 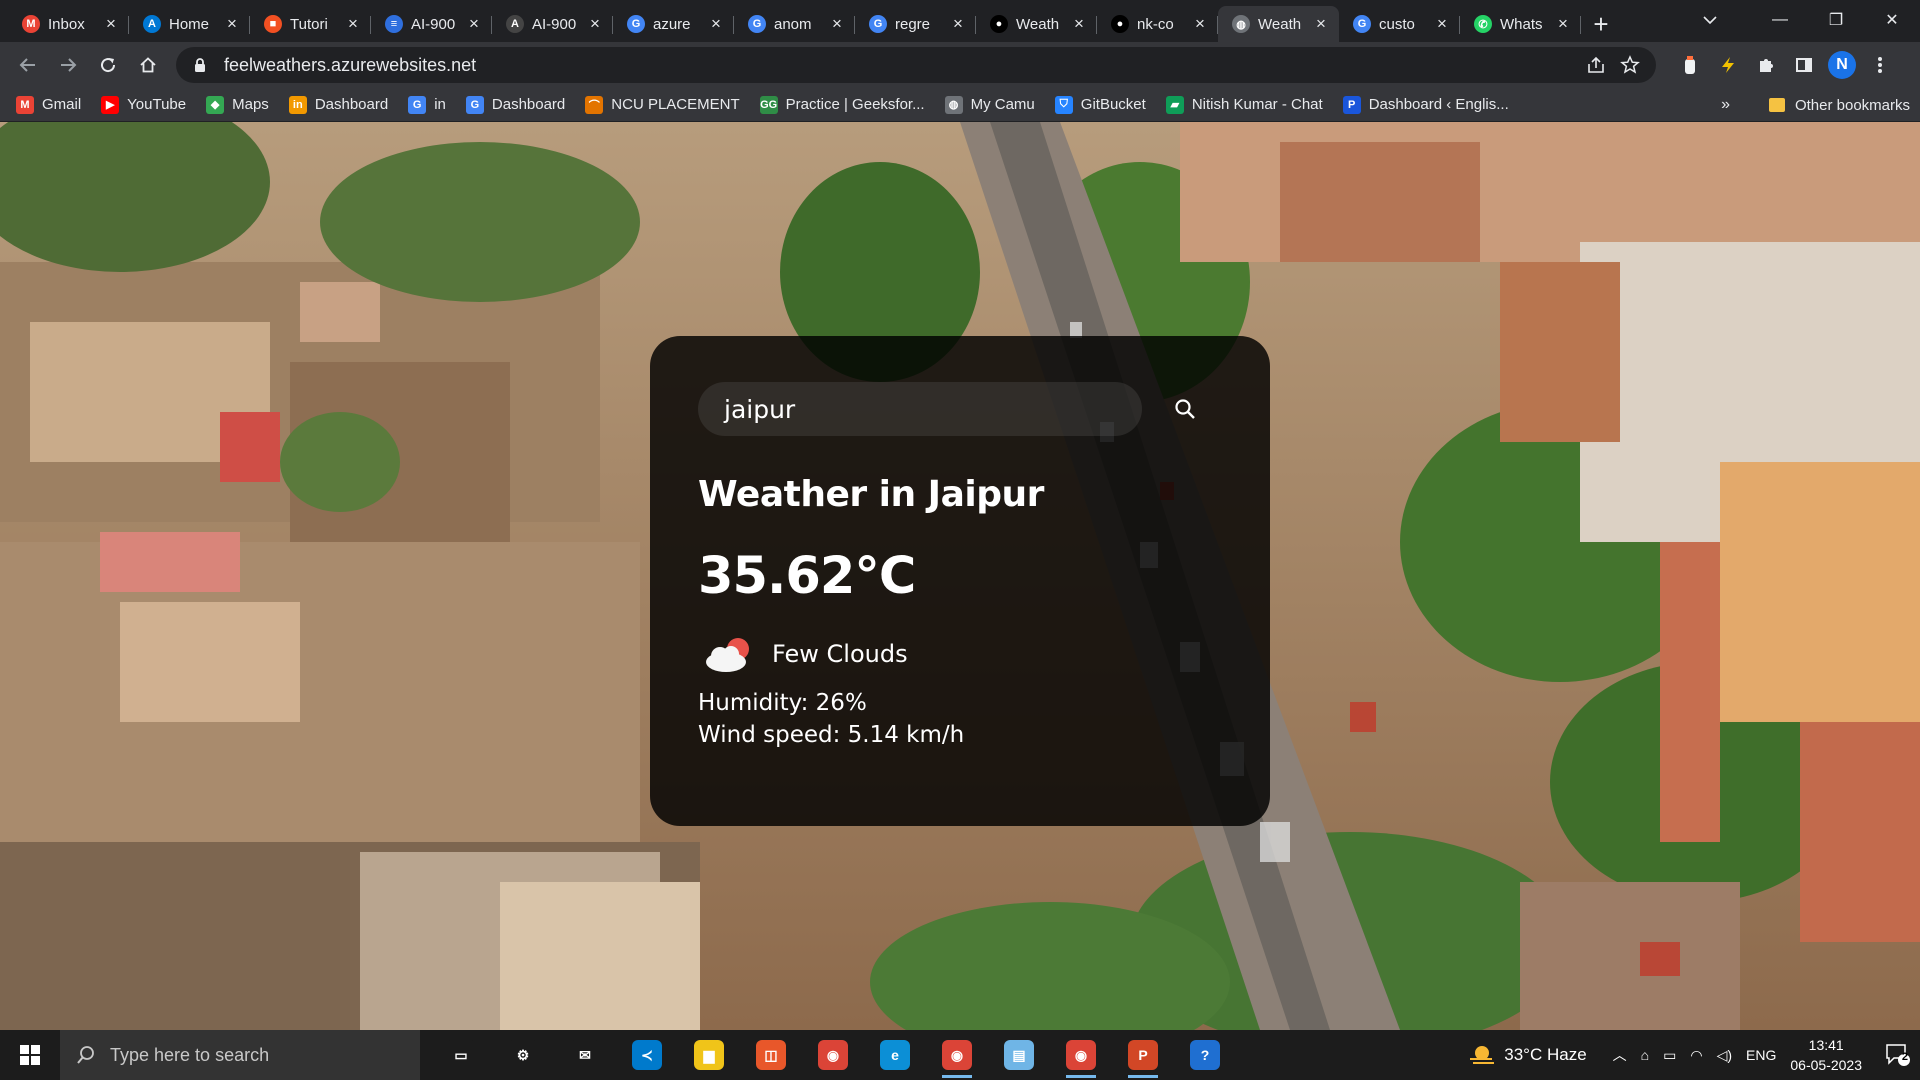 What do you see at coordinates (1620, 1055) in the screenshot?
I see `chevron-up-icon: ︿` at bounding box center [1620, 1055].